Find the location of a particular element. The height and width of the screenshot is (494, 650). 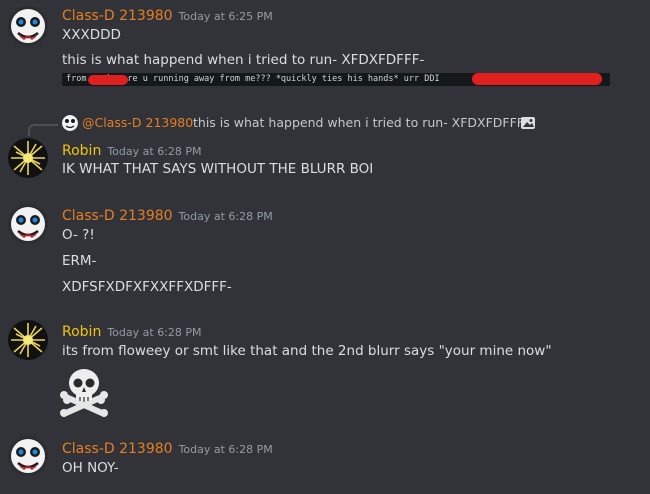

timestamp: Today at 6:25 PM is located at coordinates (225, 16).